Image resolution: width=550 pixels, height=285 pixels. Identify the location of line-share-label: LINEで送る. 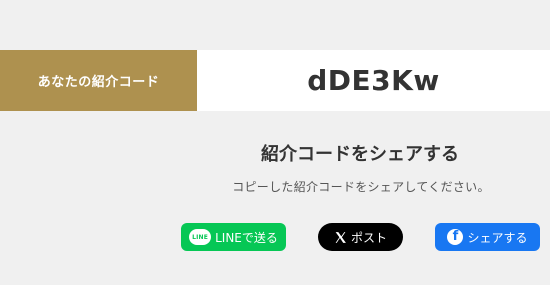
(246, 237).